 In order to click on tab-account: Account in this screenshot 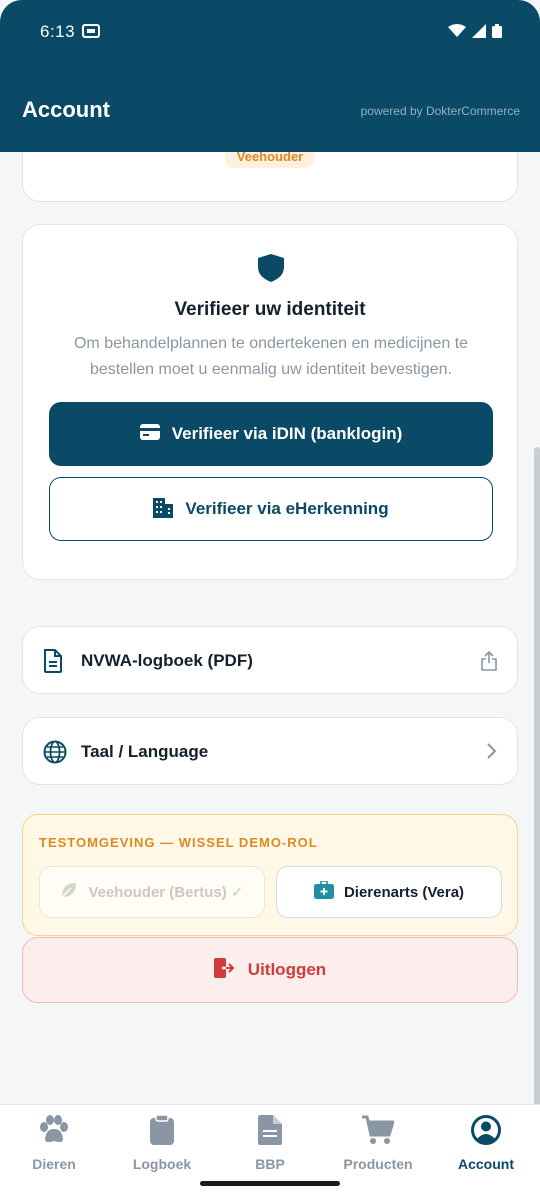, I will do `click(486, 1147)`.